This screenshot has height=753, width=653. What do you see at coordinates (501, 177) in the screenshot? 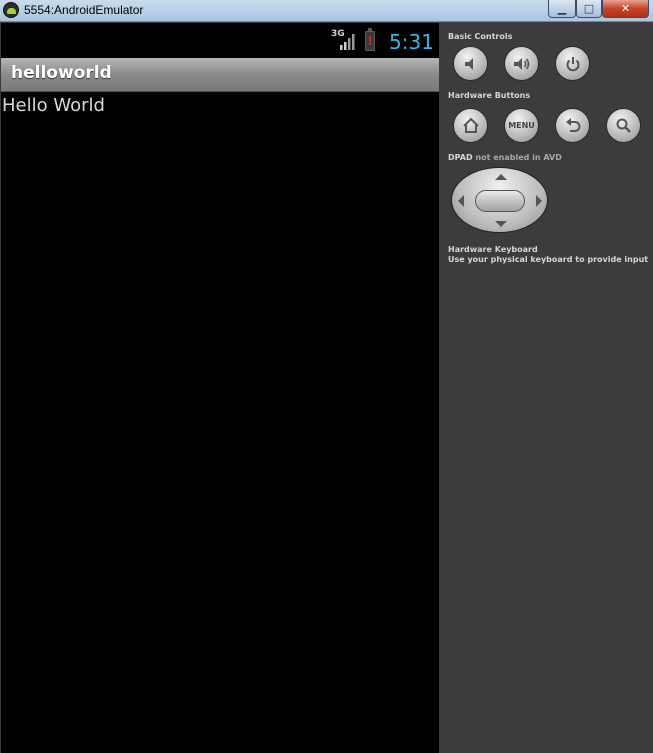
I see `dpad-up-icon` at bounding box center [501, 177].